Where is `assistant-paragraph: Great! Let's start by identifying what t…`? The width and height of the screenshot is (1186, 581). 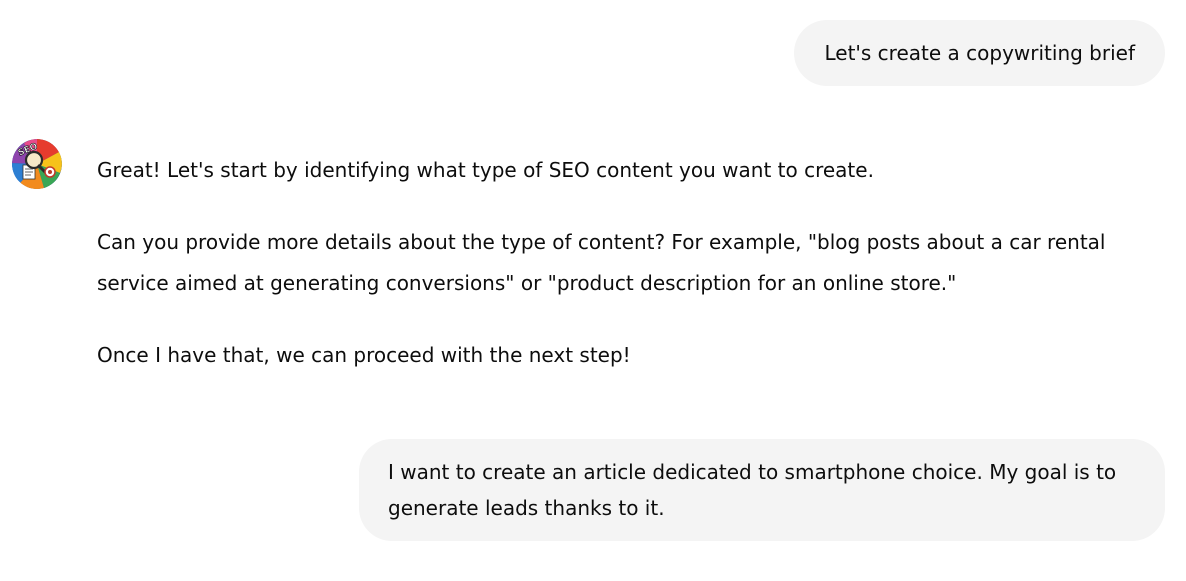 assistant-paragraph: Great! Let's start by identifying what t… is located at coordinates (485, 170).